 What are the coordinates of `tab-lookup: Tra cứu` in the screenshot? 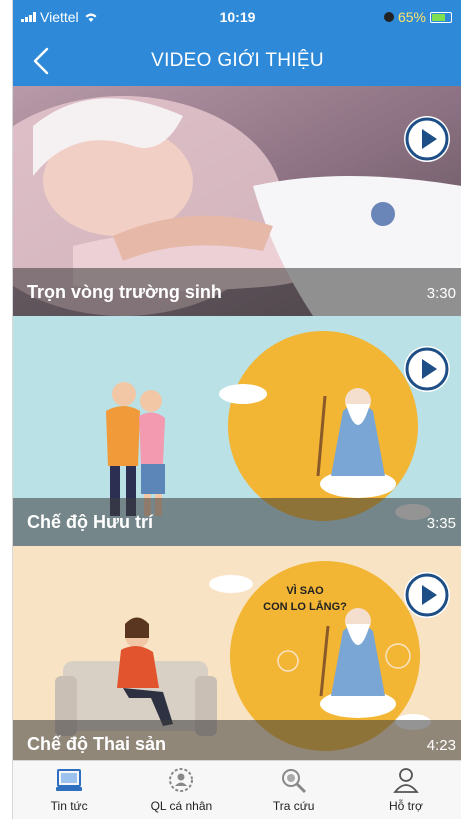 It's located at (294, 790).